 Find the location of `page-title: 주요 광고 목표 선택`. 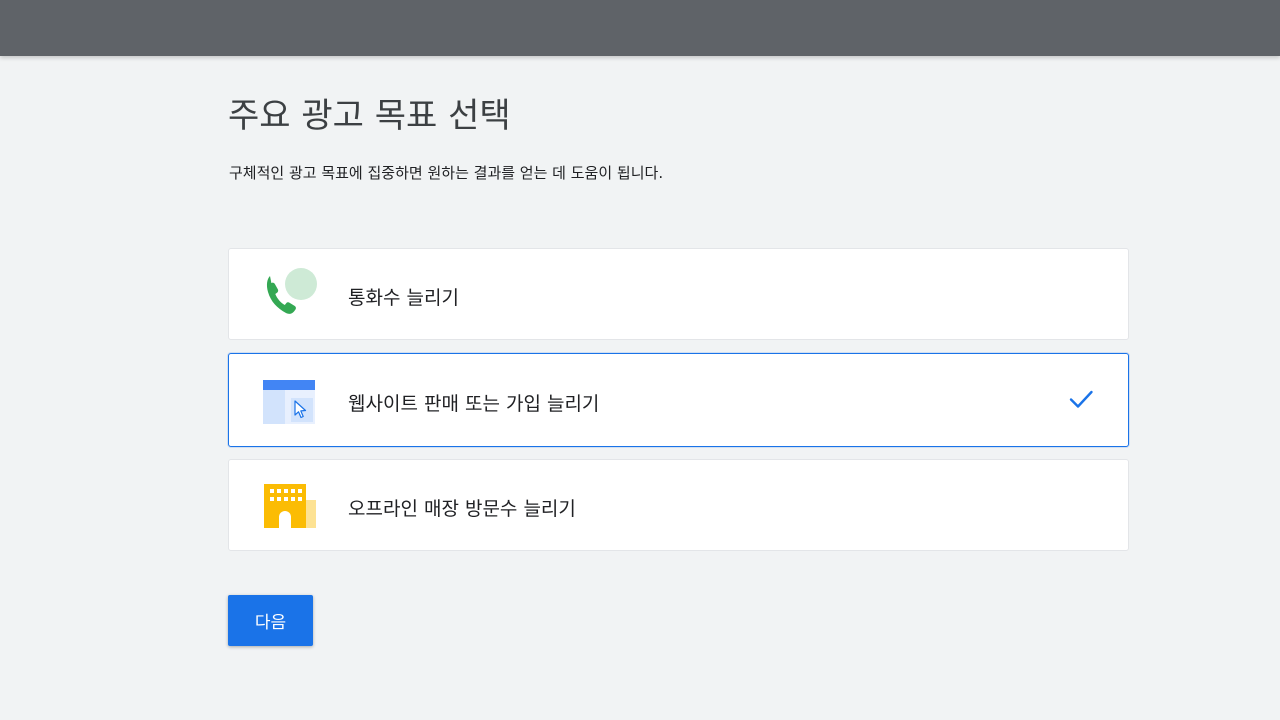

page-title: 주요 광고 목표 선택 is located at coordinates (369, 116).